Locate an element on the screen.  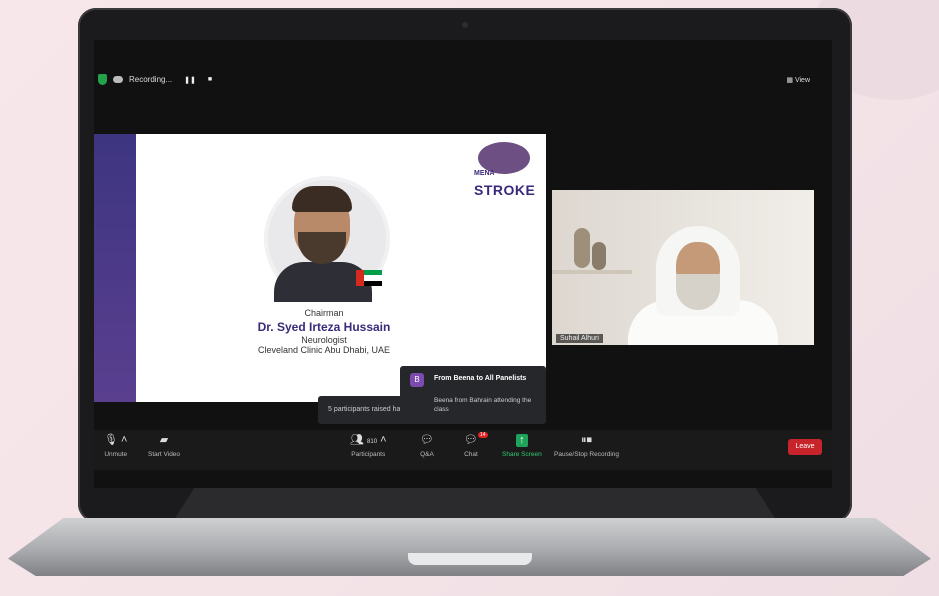
chat-label: Chat is located at coordinates (471, 454).